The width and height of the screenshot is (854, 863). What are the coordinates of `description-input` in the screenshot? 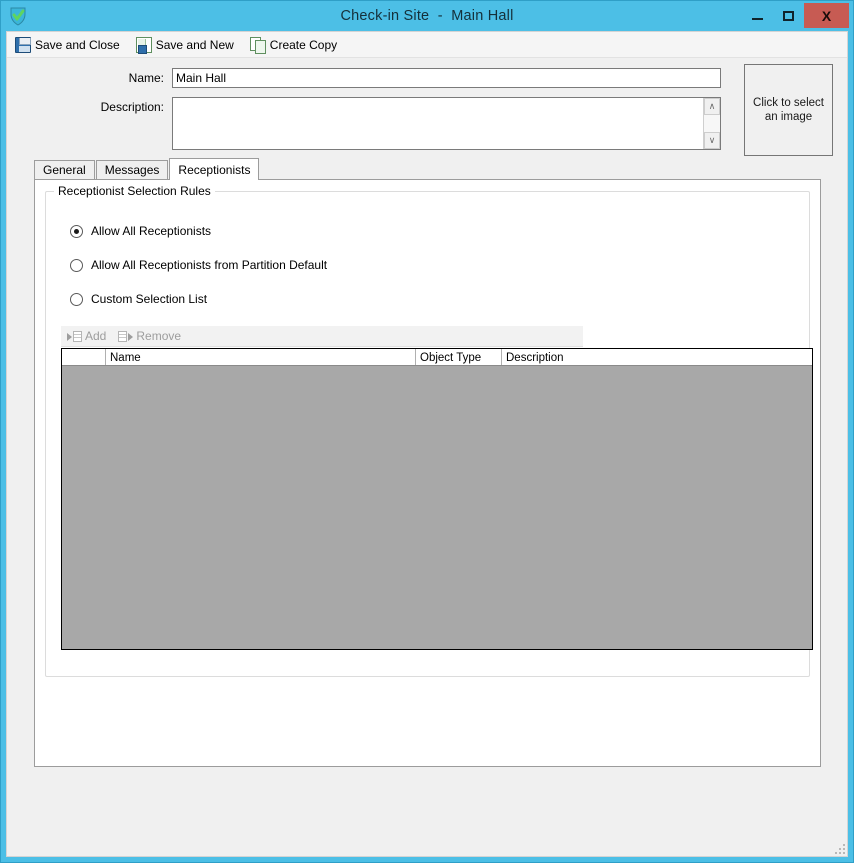 It's located at (438, 123).